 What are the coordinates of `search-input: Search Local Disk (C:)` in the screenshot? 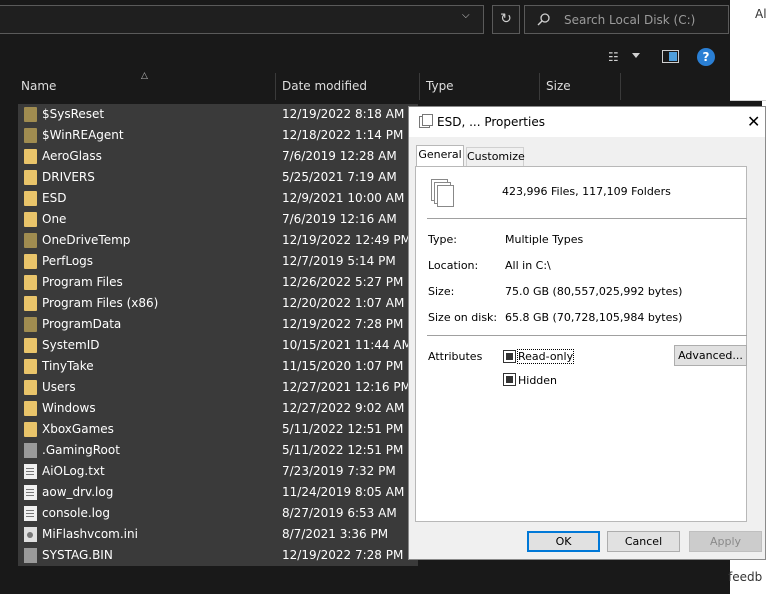 It's located at (626, 19).